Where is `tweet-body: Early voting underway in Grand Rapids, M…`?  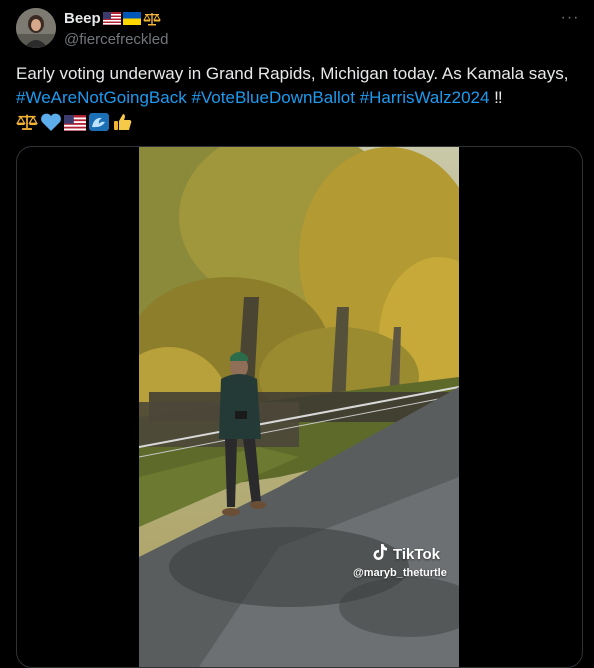
tweet-body: Early voting underway in Grand Rapids, M… is located at coordinates (292, 73).